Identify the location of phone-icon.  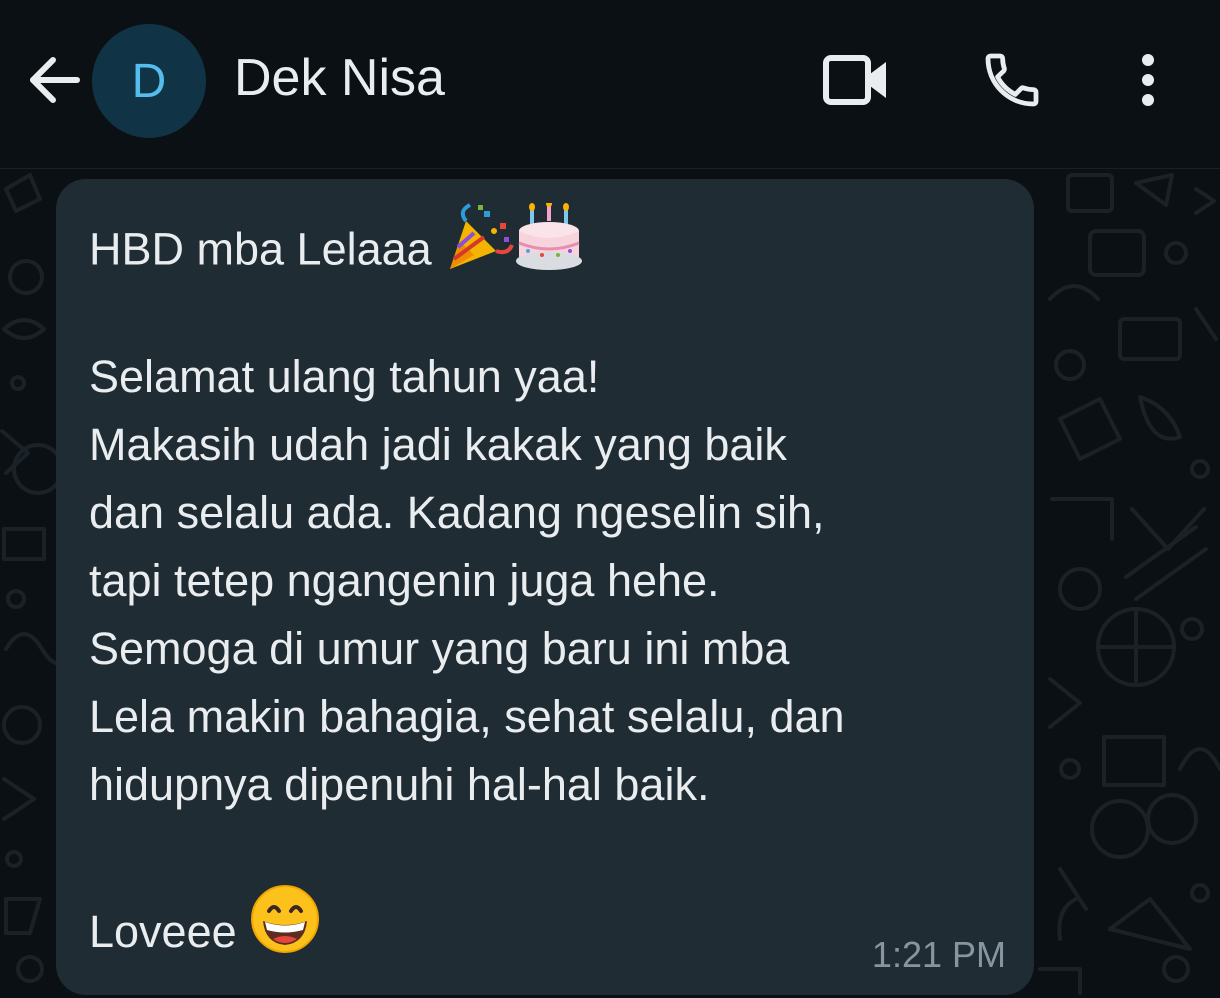
(1012, 80).